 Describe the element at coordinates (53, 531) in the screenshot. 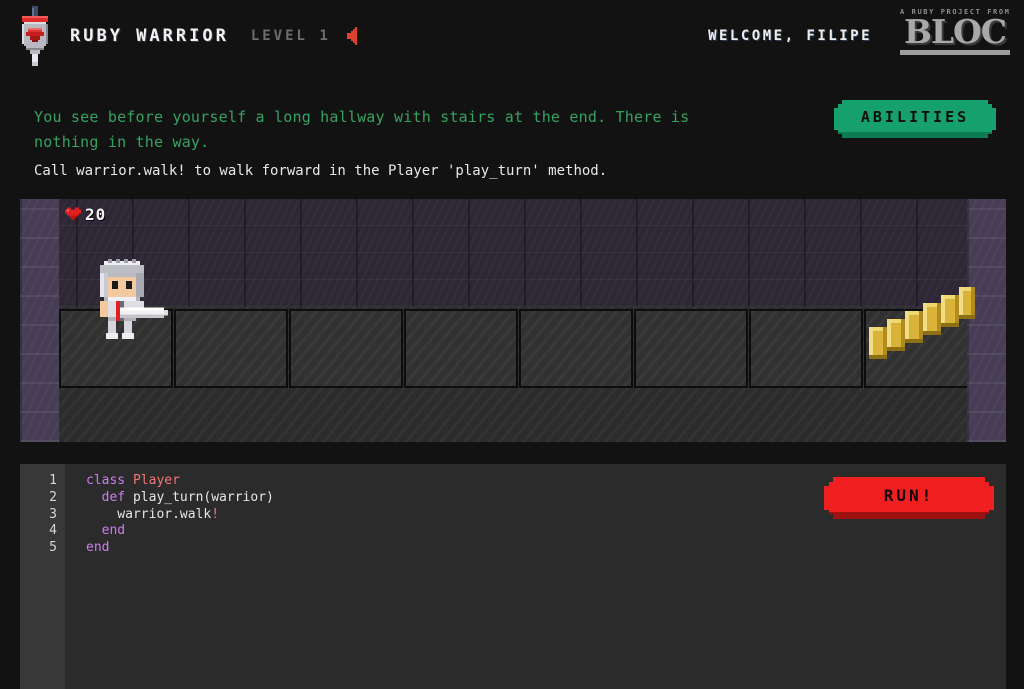

I see `editor-line-number: 4` at that location.